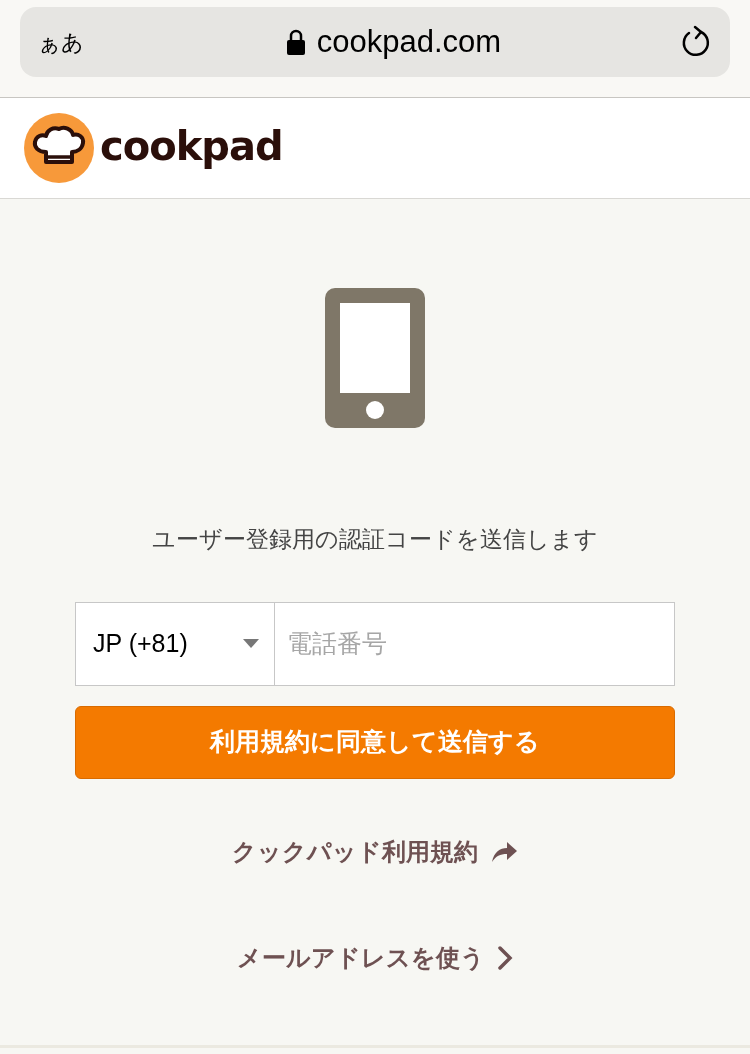 The width and height of the screenshot is (750, 1054). I want to click on smartphone-icon, so click(375, 358).